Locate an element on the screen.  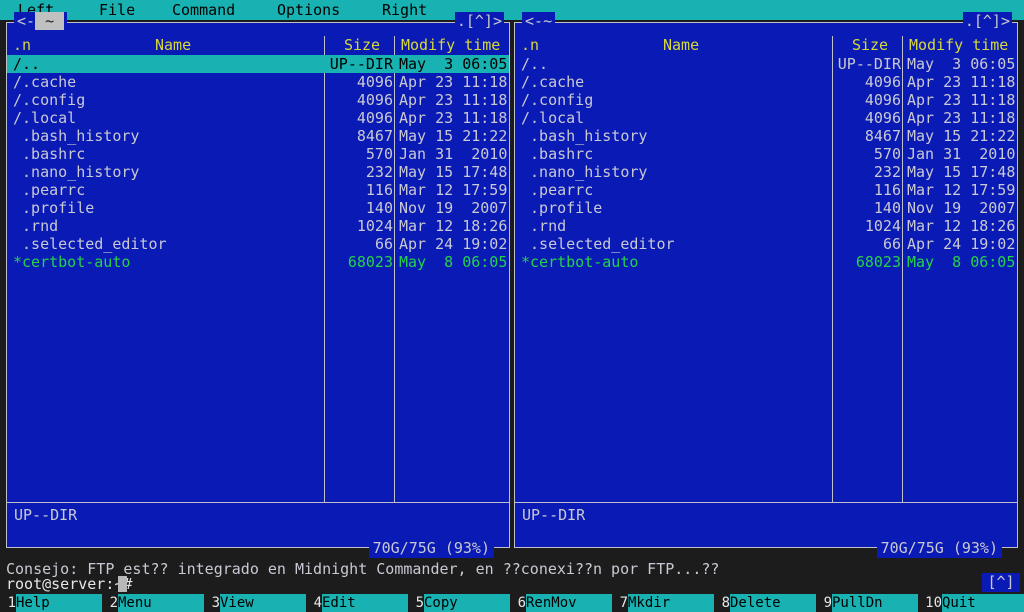
right-col-sort-indicator: .n is located at coordinates (530, 45).